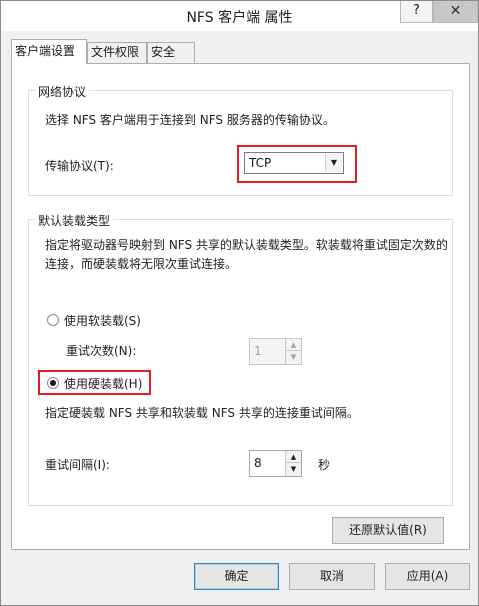 The height and width of the screenshot is (606, 479). What do you see at coordinates (275, 463) in the screenshot?
I see `retry-interval-stepper: 8 ▲ ▼` at bounding box center [275, 463].